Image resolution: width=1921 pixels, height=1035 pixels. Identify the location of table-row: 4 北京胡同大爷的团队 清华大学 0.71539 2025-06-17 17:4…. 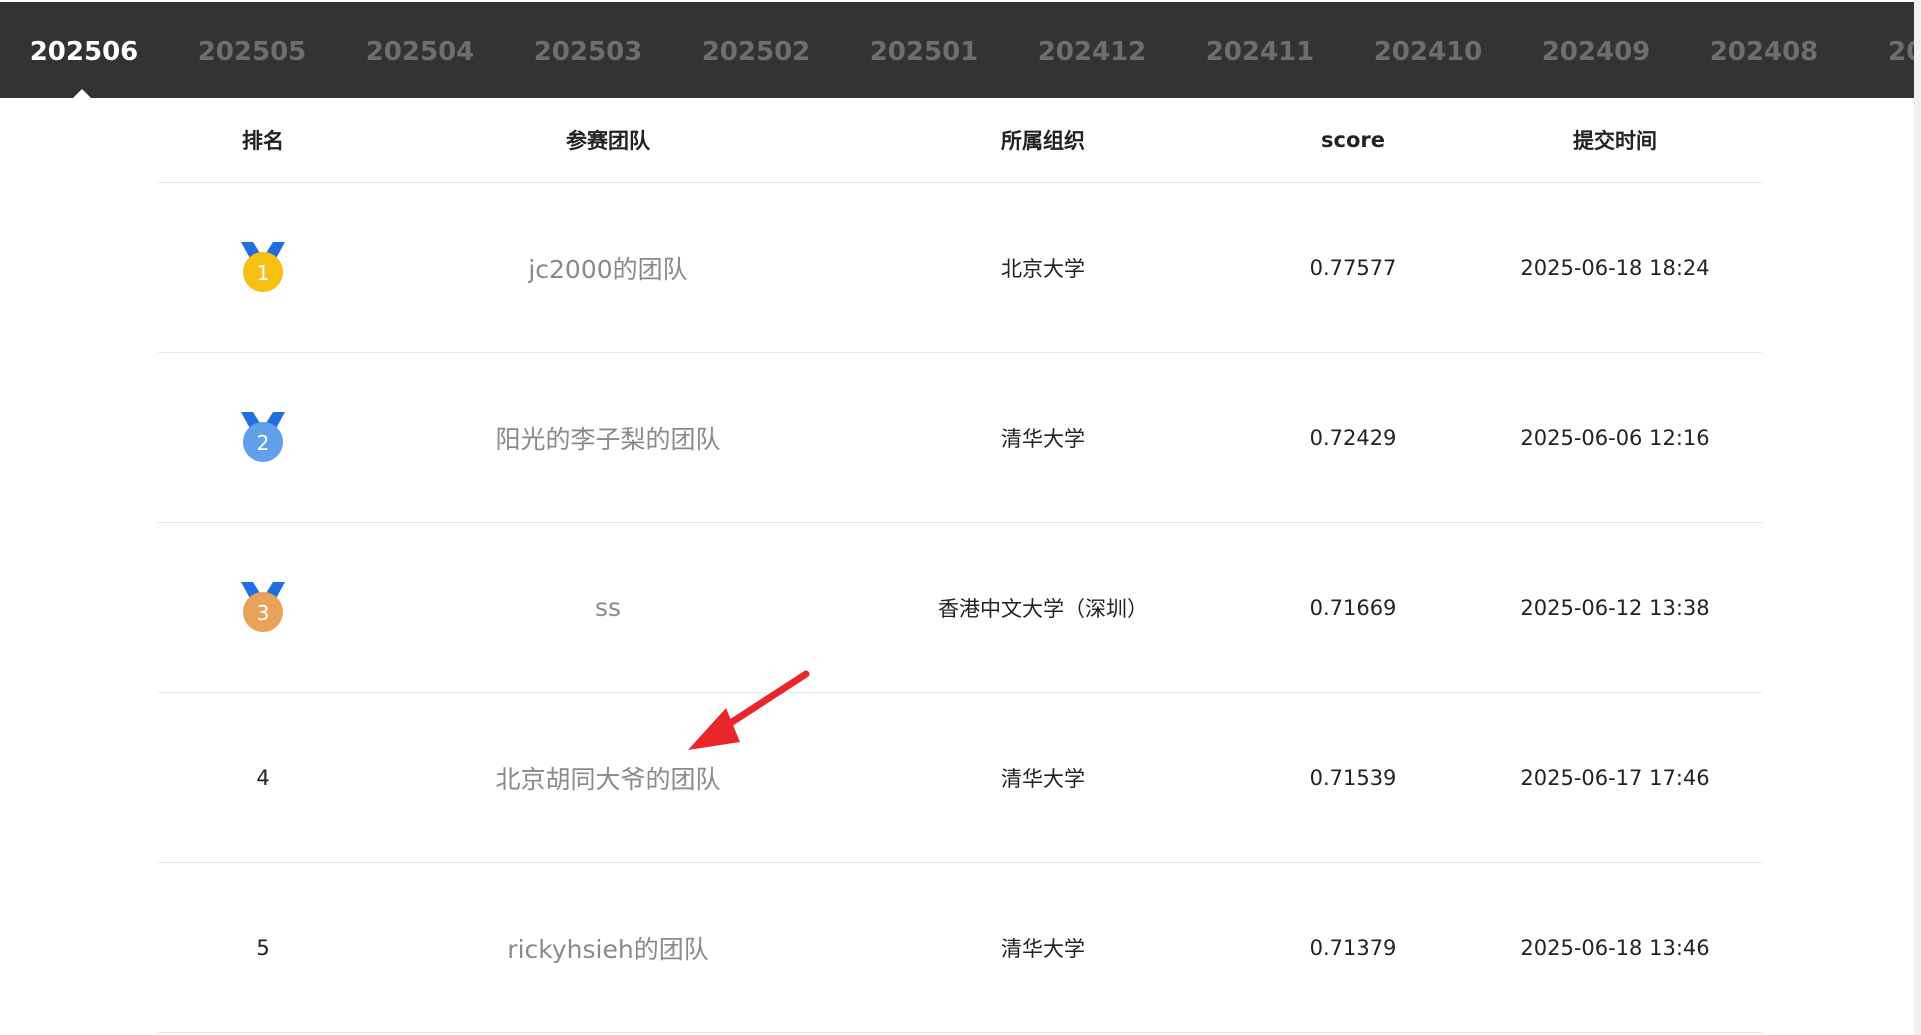
(960, 778).